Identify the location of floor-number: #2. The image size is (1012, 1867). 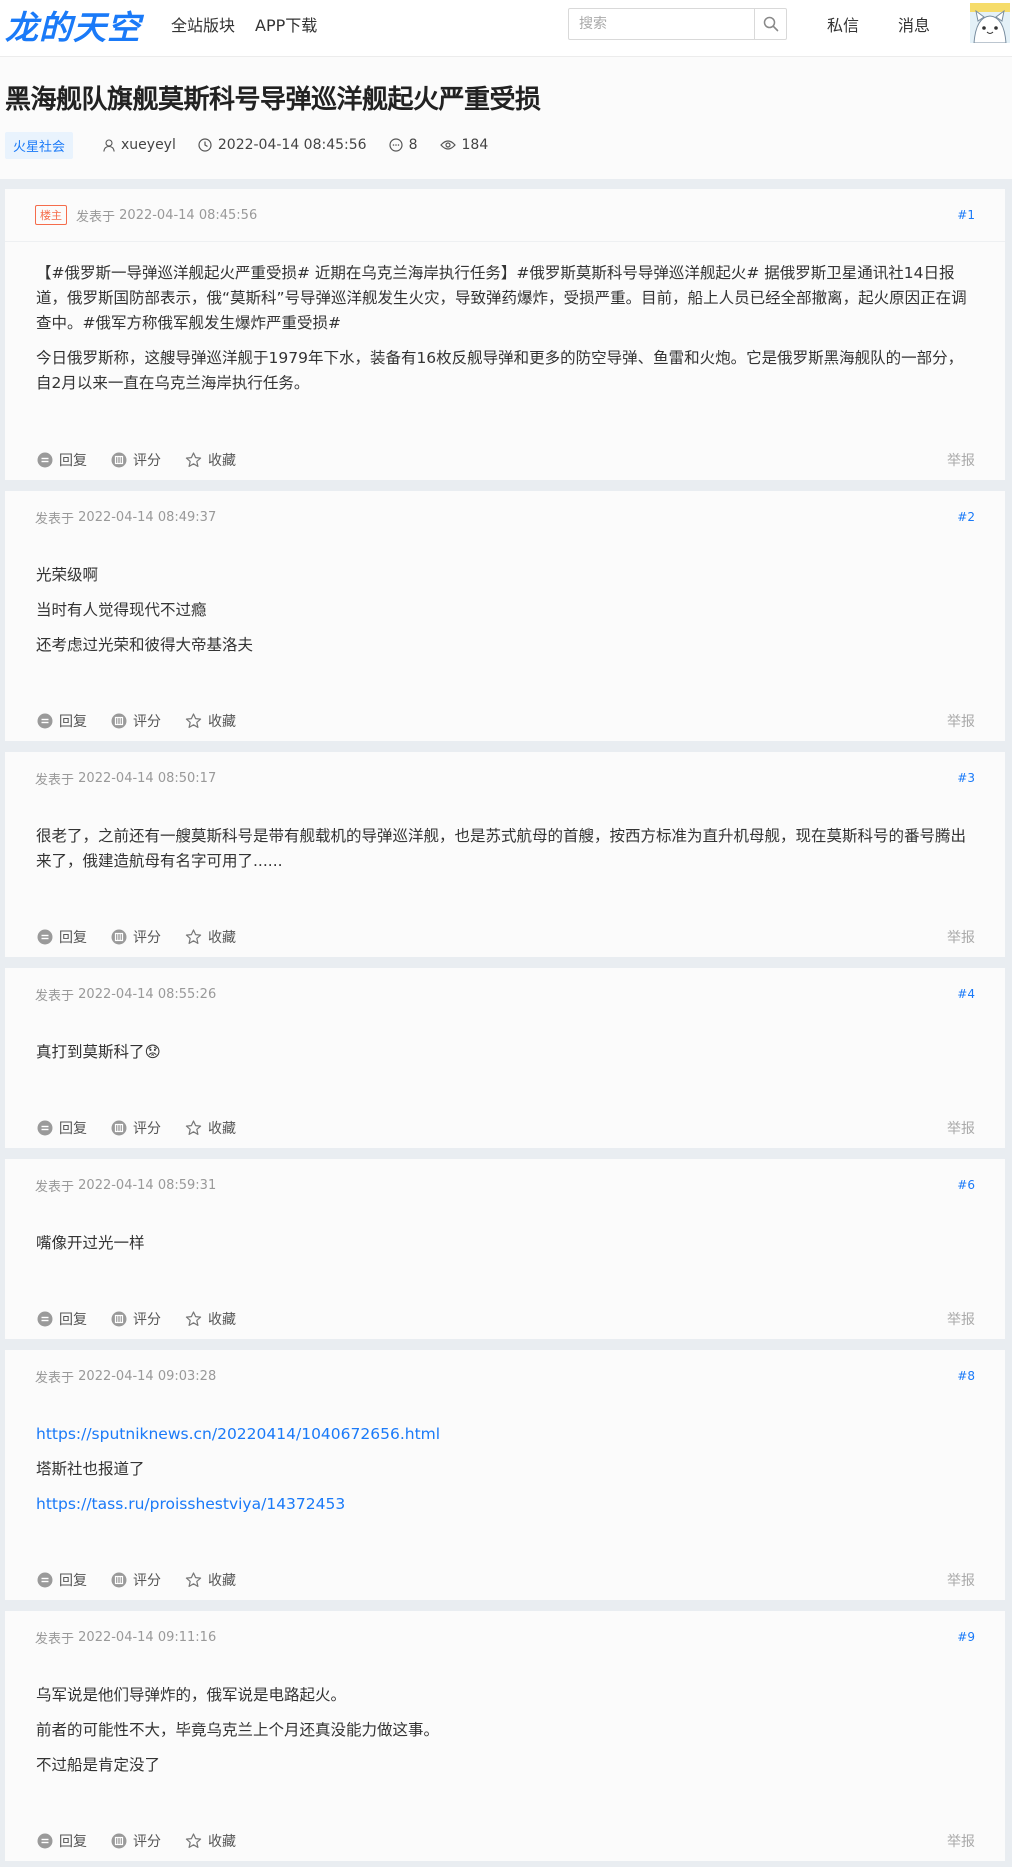
(966, 517).